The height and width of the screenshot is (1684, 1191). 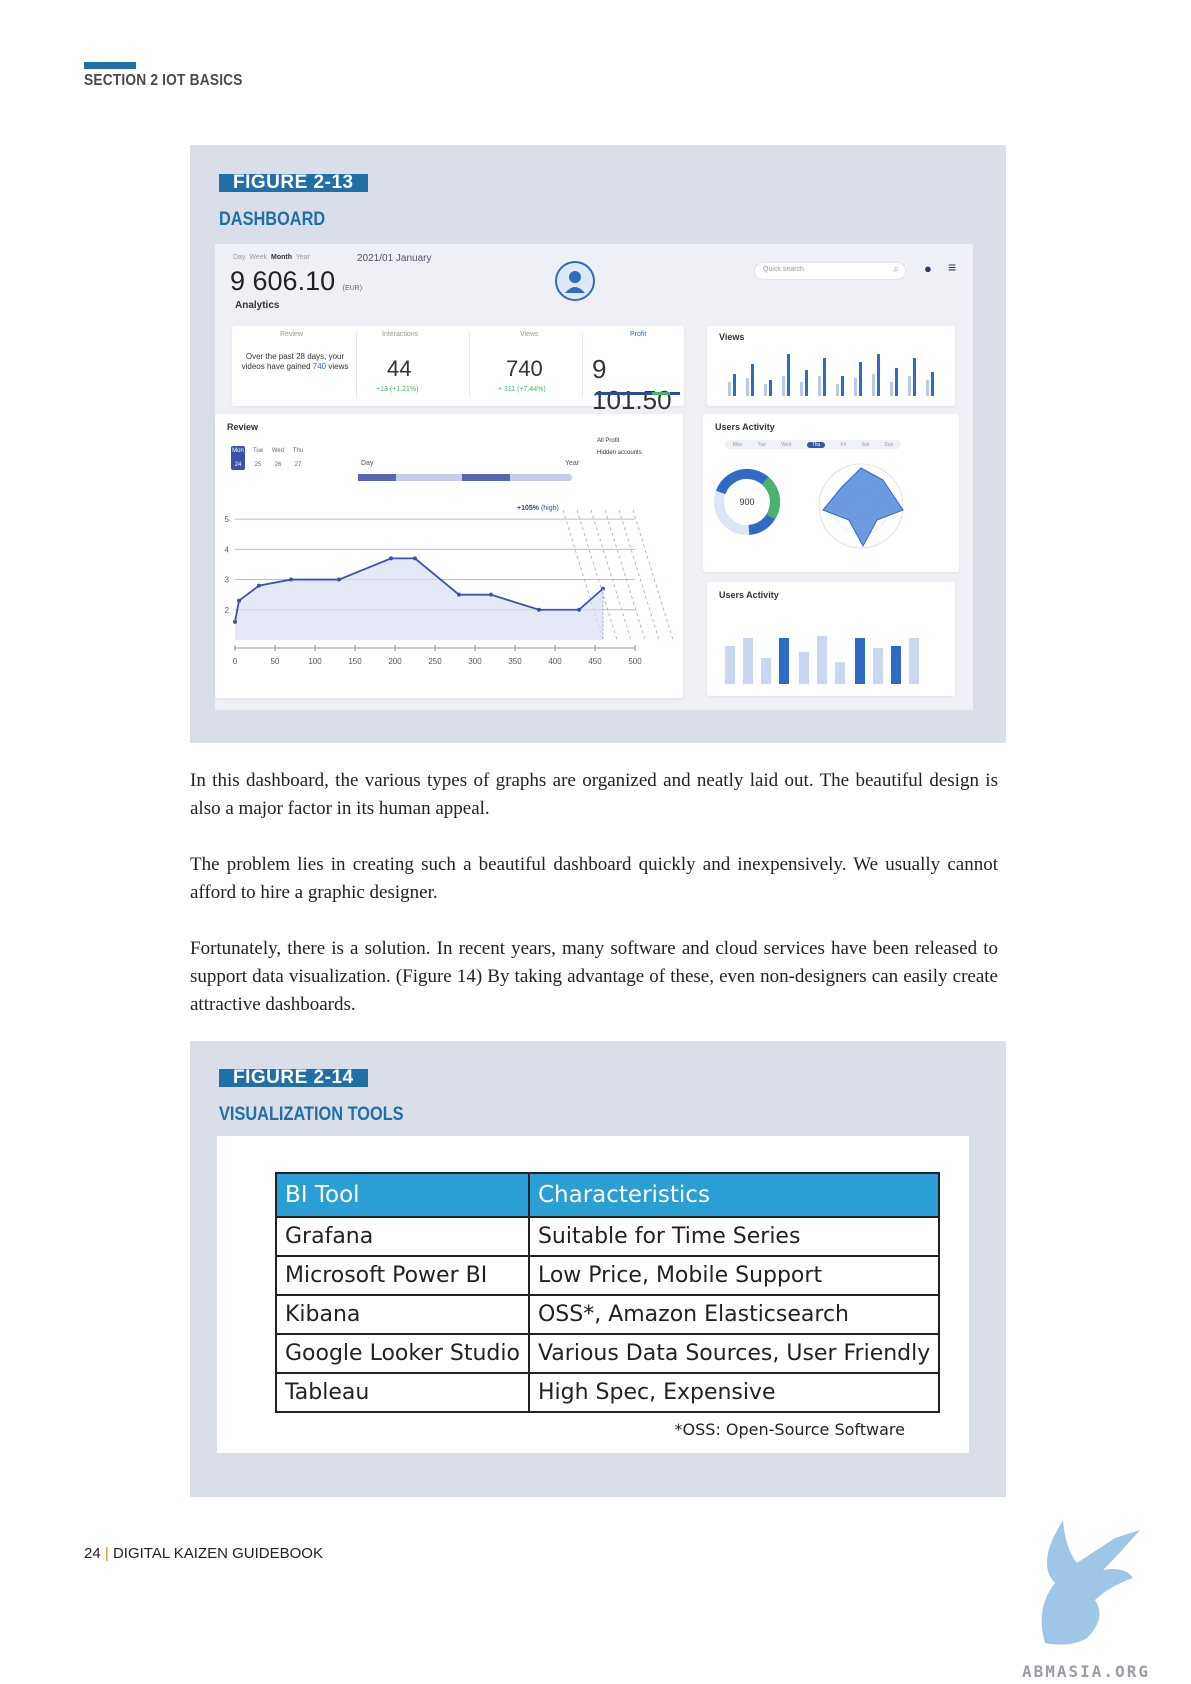 What do you see at coordinates (762, 445) in the screenshot?
I see `activity-tab: Tue` at bounding box center [762, 445].